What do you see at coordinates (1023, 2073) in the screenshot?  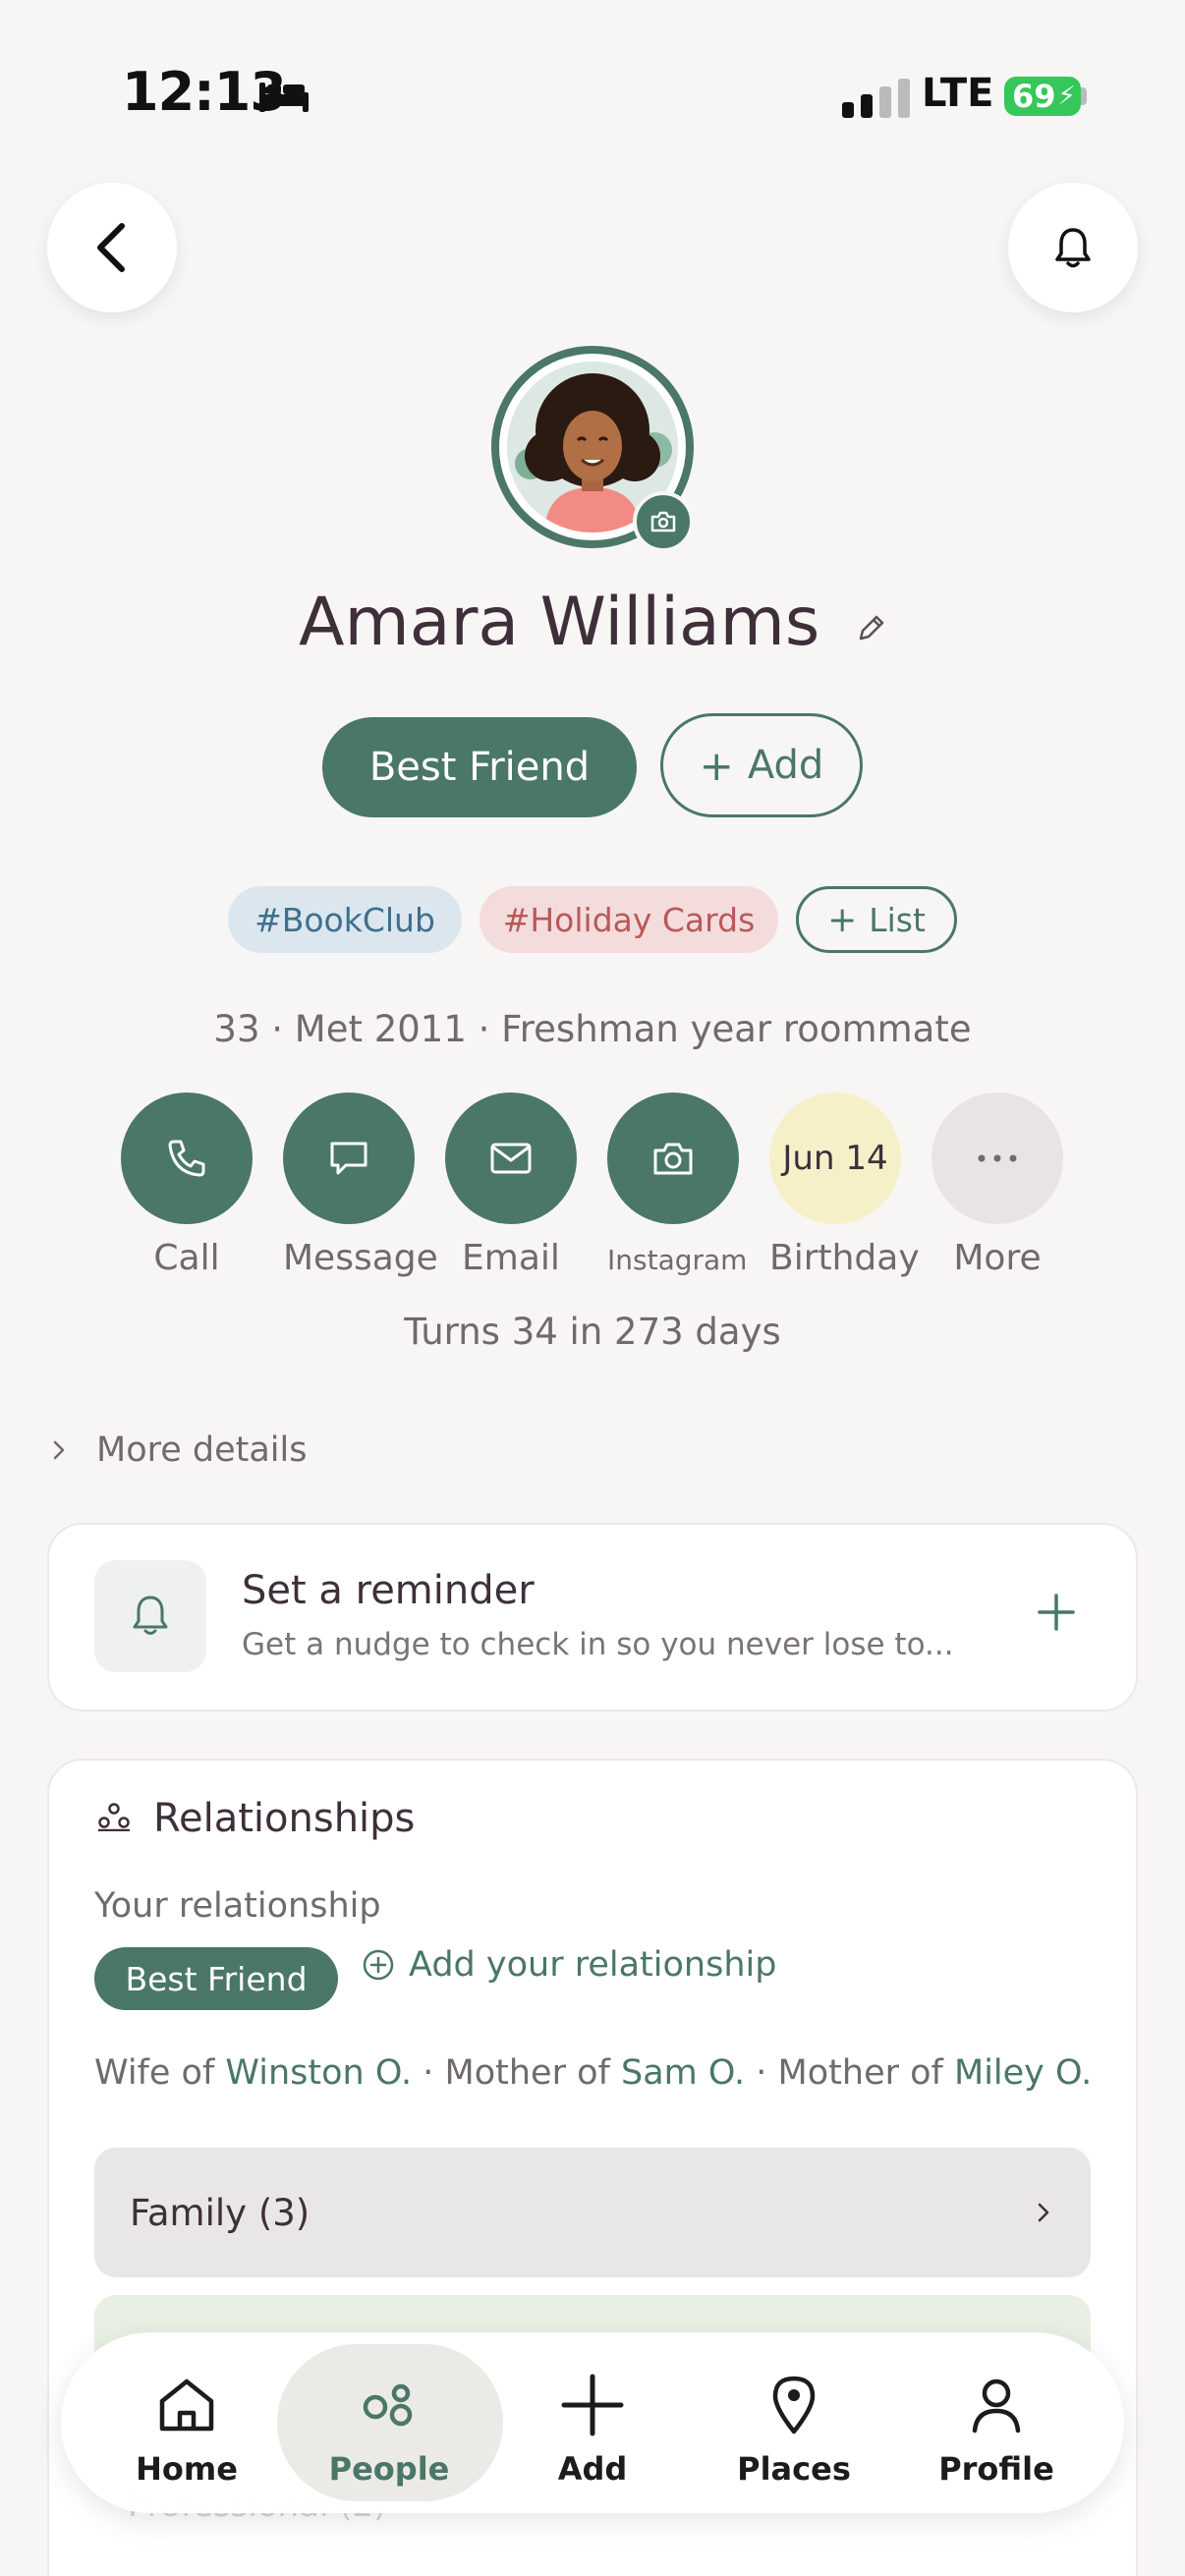 I see `relation-link-miley: Miley O.` at bounding box center [1023, 2073].